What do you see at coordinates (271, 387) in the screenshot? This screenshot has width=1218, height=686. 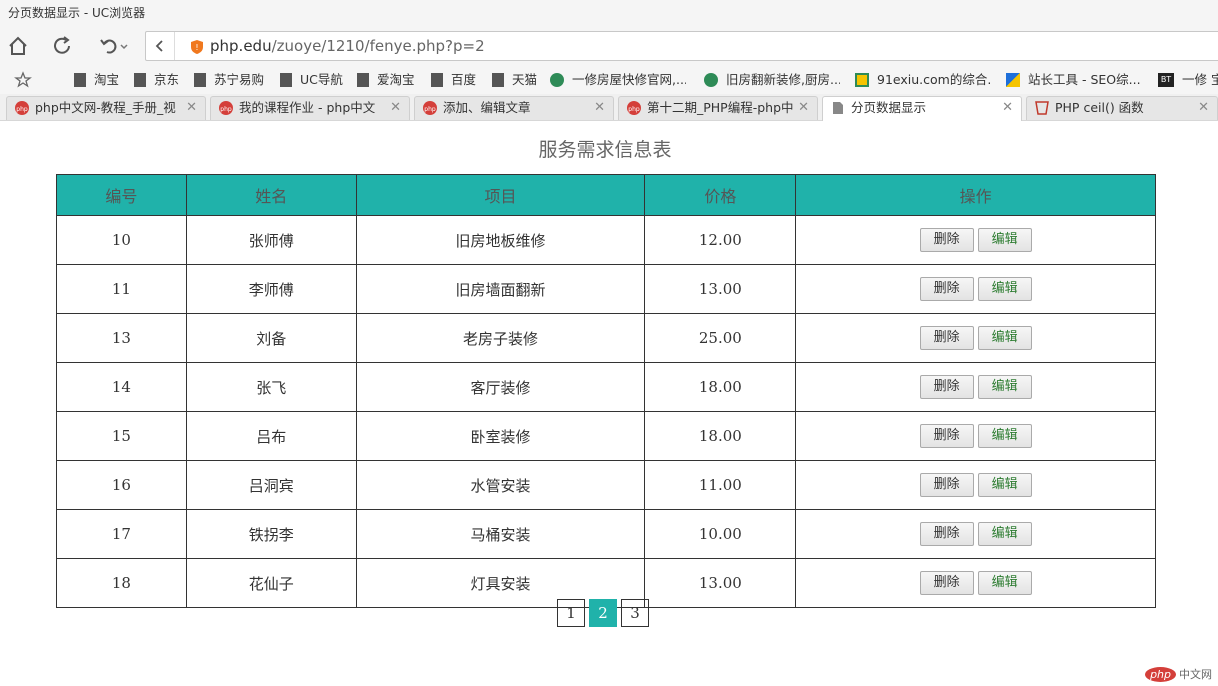 I see `cell-name: 张飞` at bounding box center [271, 387].